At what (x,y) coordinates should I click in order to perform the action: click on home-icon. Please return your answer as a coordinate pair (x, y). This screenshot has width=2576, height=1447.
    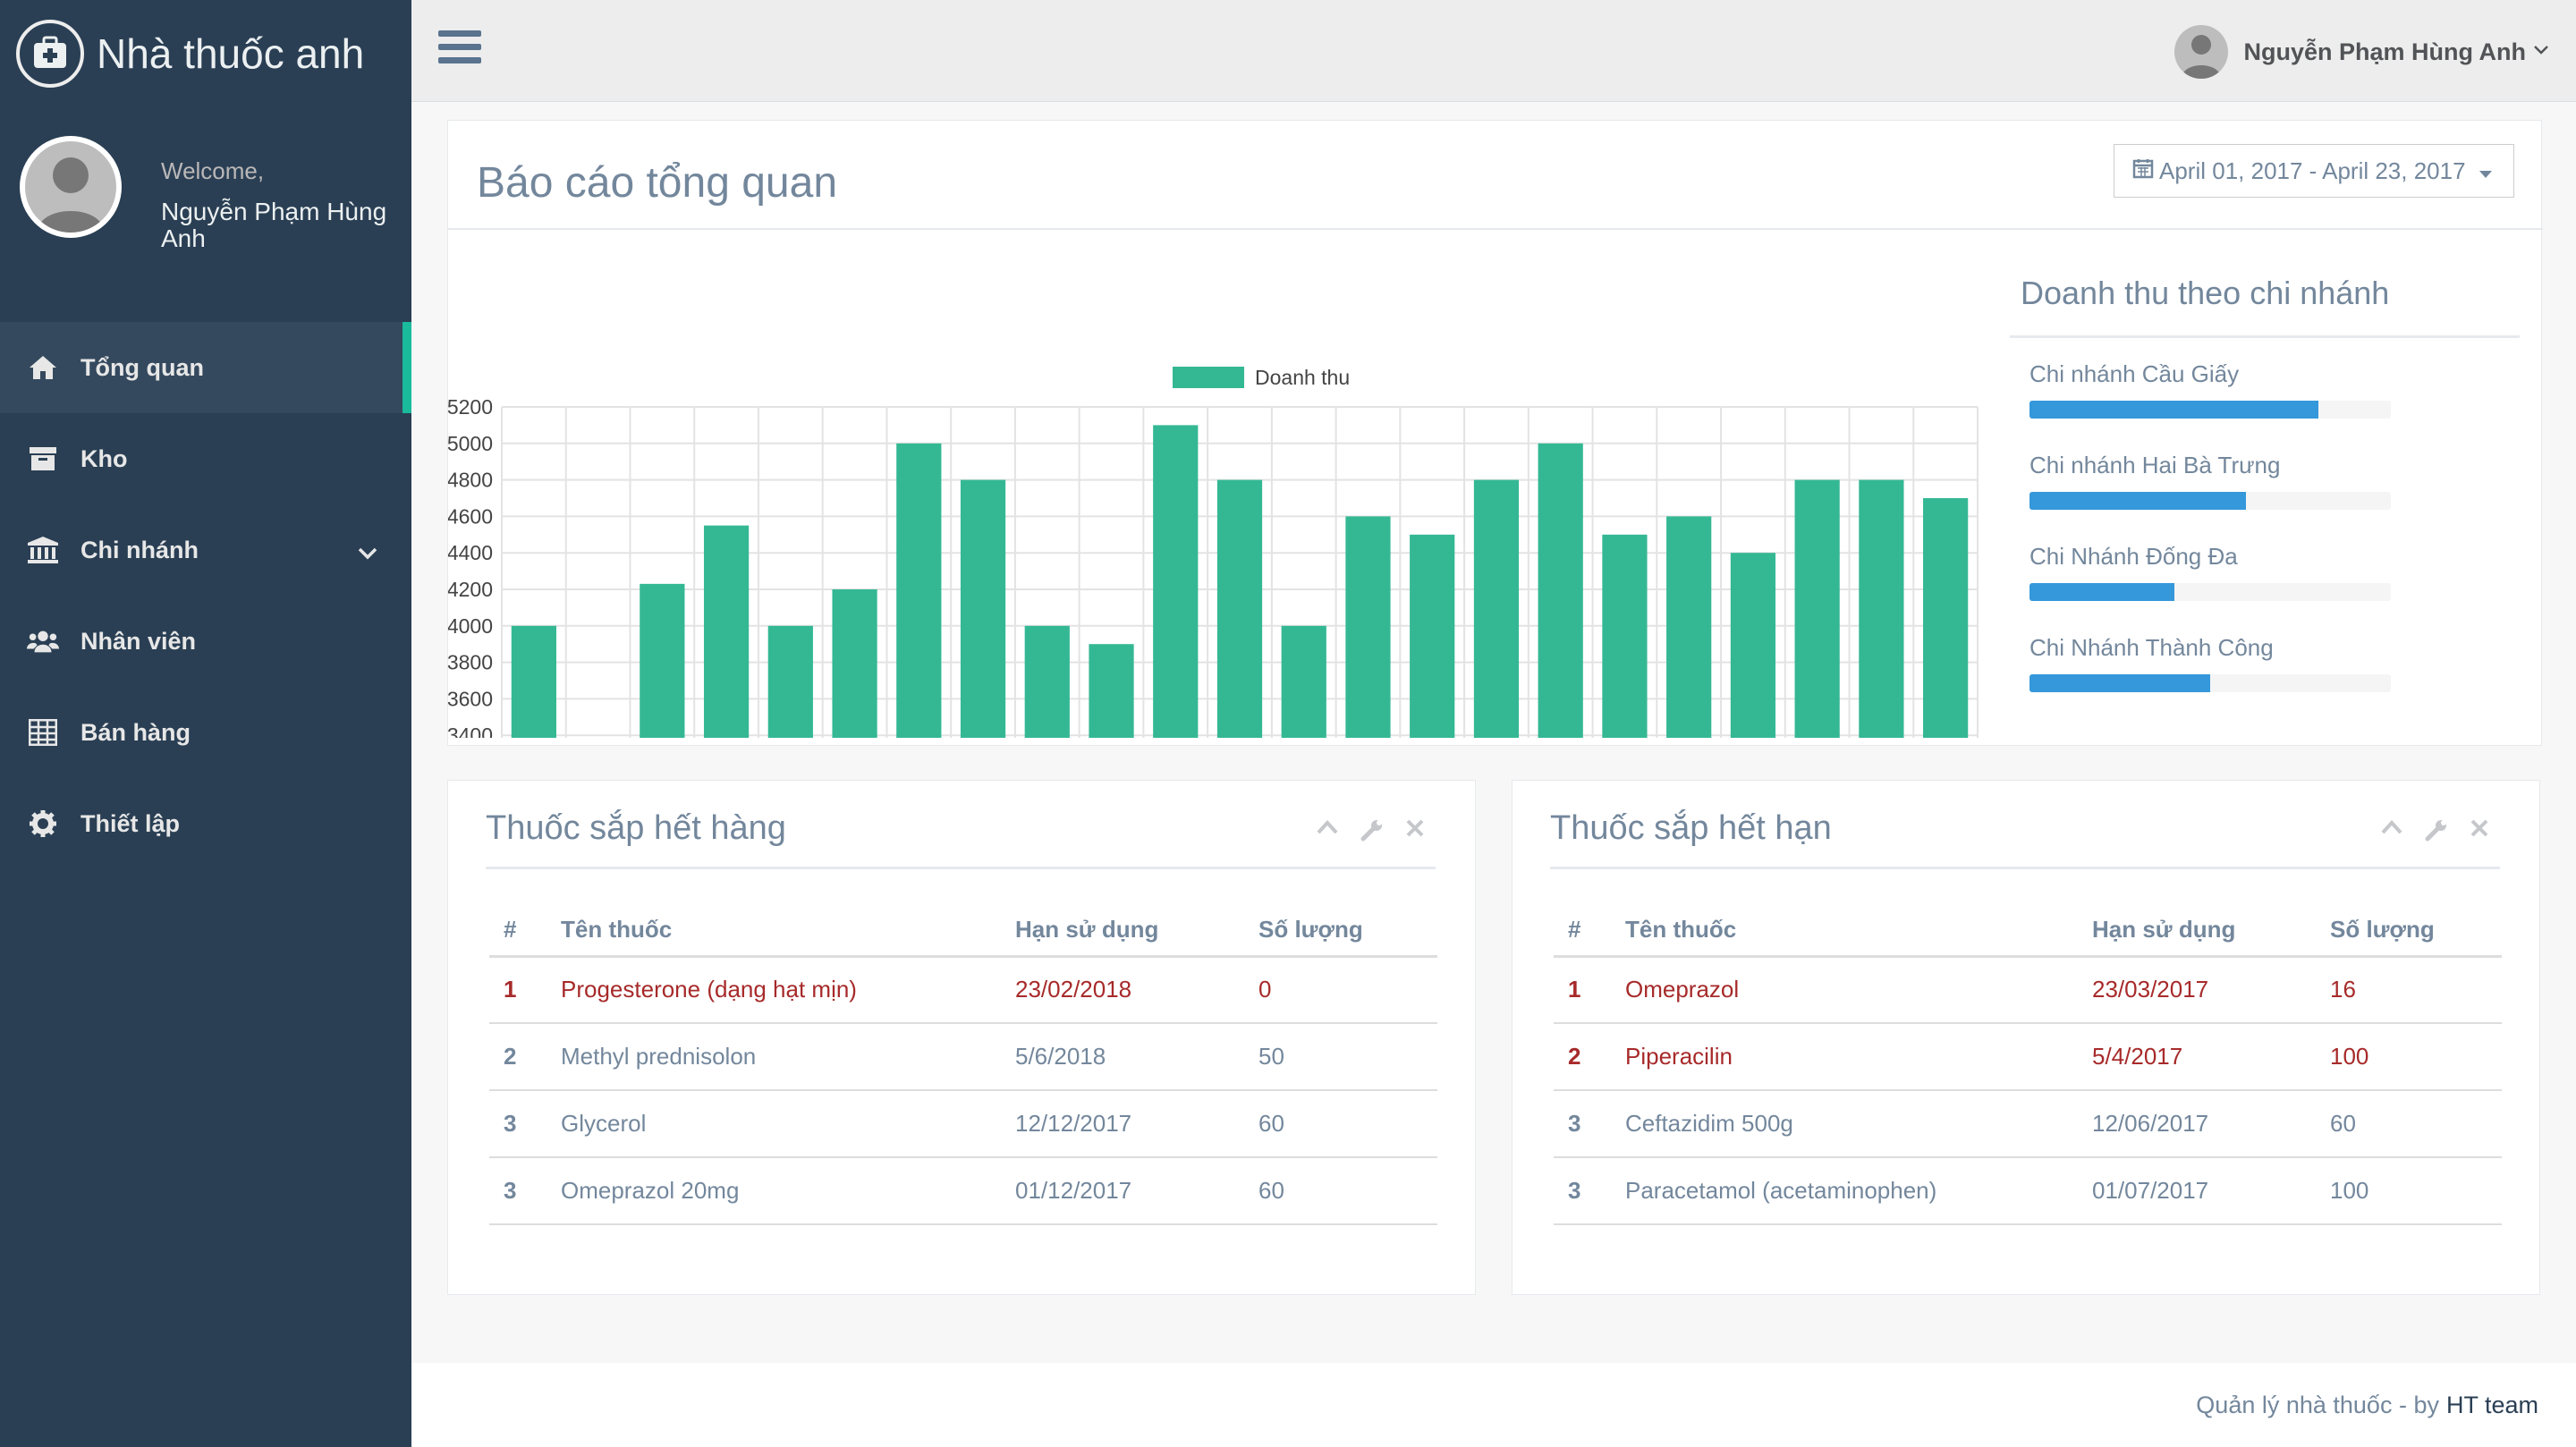
    Looking at the image, I should click on (43, 367).